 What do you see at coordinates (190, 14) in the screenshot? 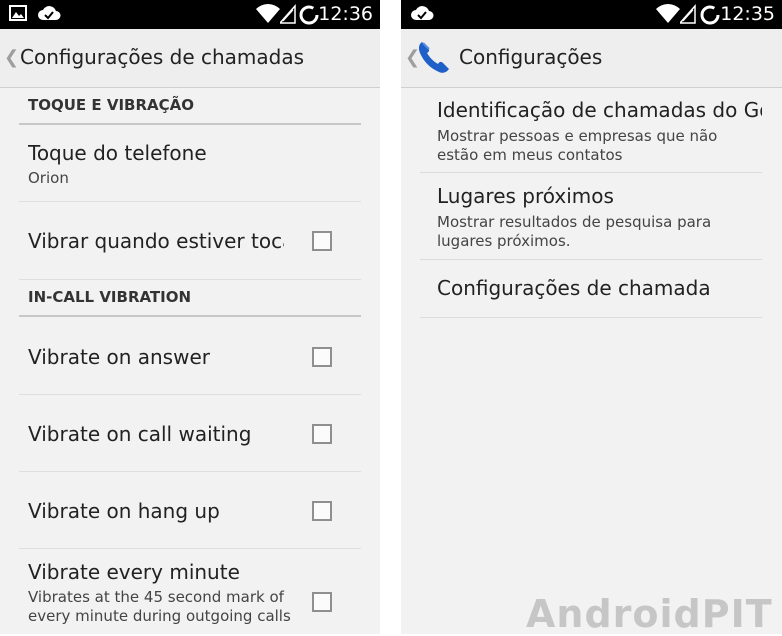
I see `status-bar: 12:36` at bounding box center [190, 14].